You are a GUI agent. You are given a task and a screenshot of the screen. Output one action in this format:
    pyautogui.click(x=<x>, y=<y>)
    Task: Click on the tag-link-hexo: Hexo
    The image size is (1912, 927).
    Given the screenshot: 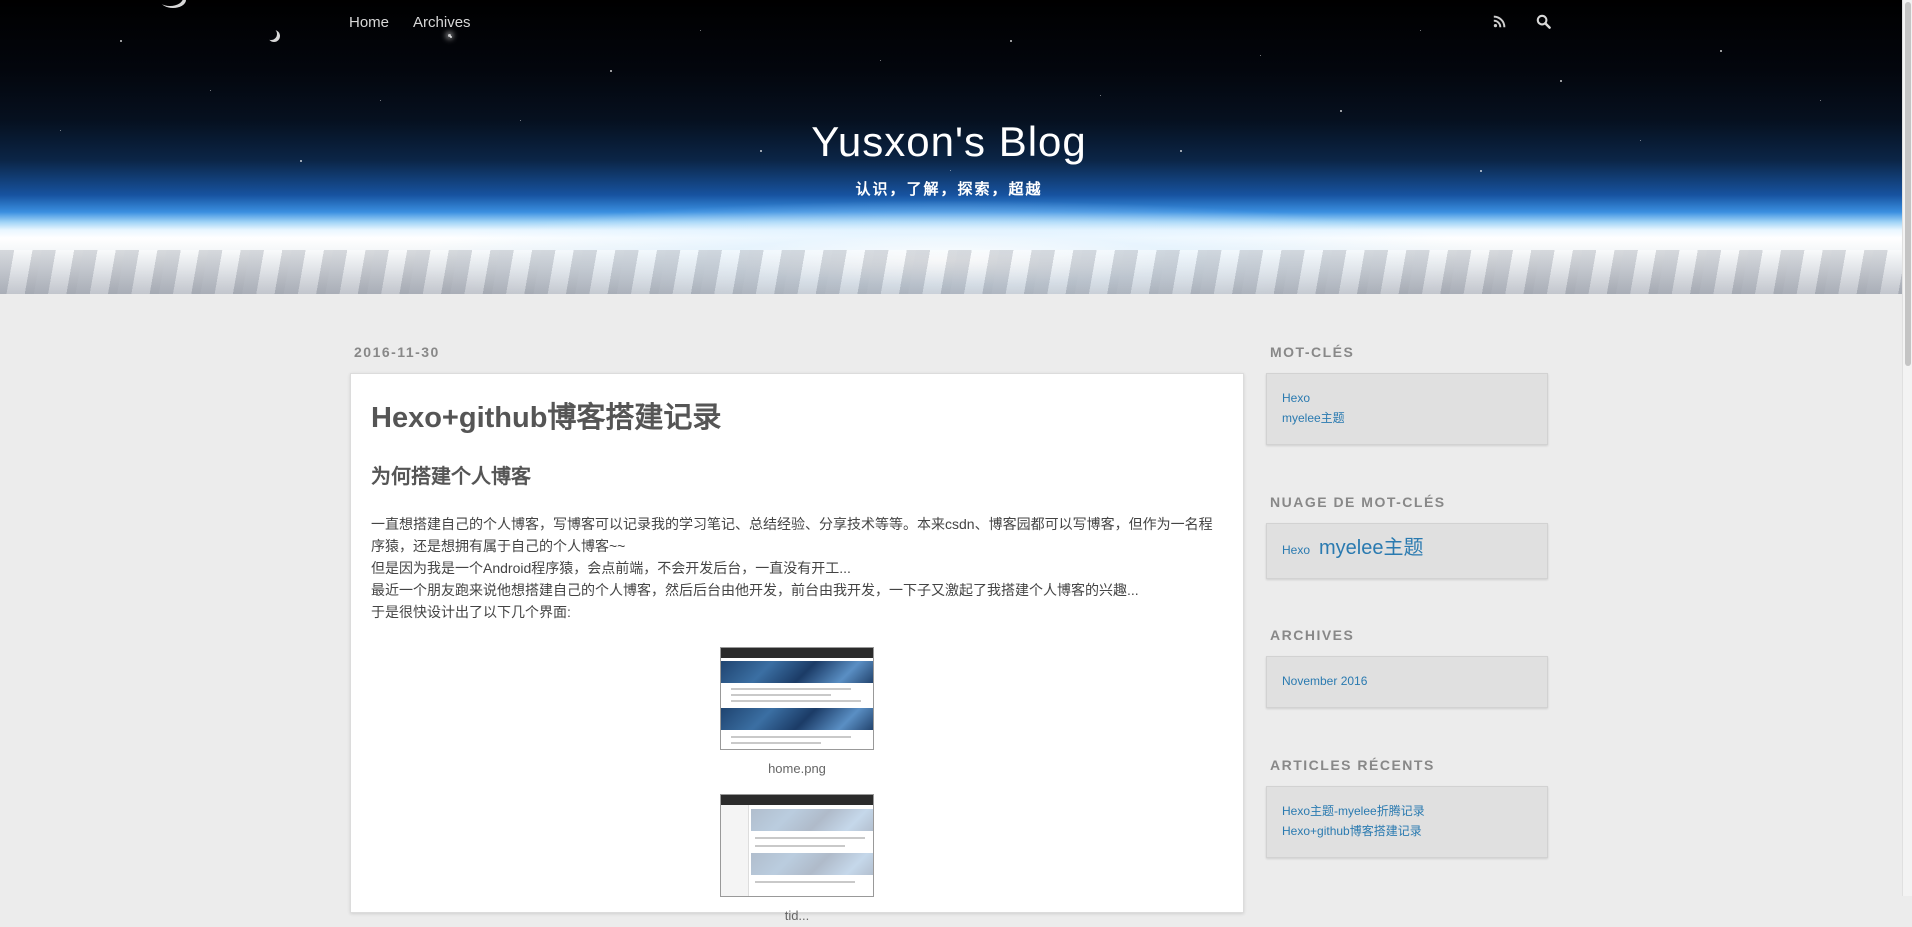 What is the action you would take?
    pyautogui.click(x=1407, y=398)
    